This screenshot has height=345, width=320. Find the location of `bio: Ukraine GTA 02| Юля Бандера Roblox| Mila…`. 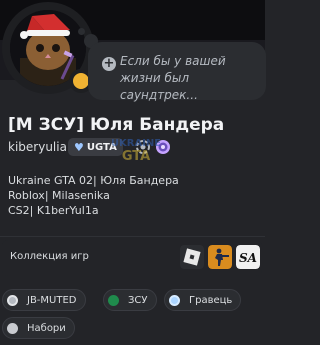

bio: Ukraine GTA 02| Юля Бандера Roblox| Mila… is located at coordinates (93, 195).